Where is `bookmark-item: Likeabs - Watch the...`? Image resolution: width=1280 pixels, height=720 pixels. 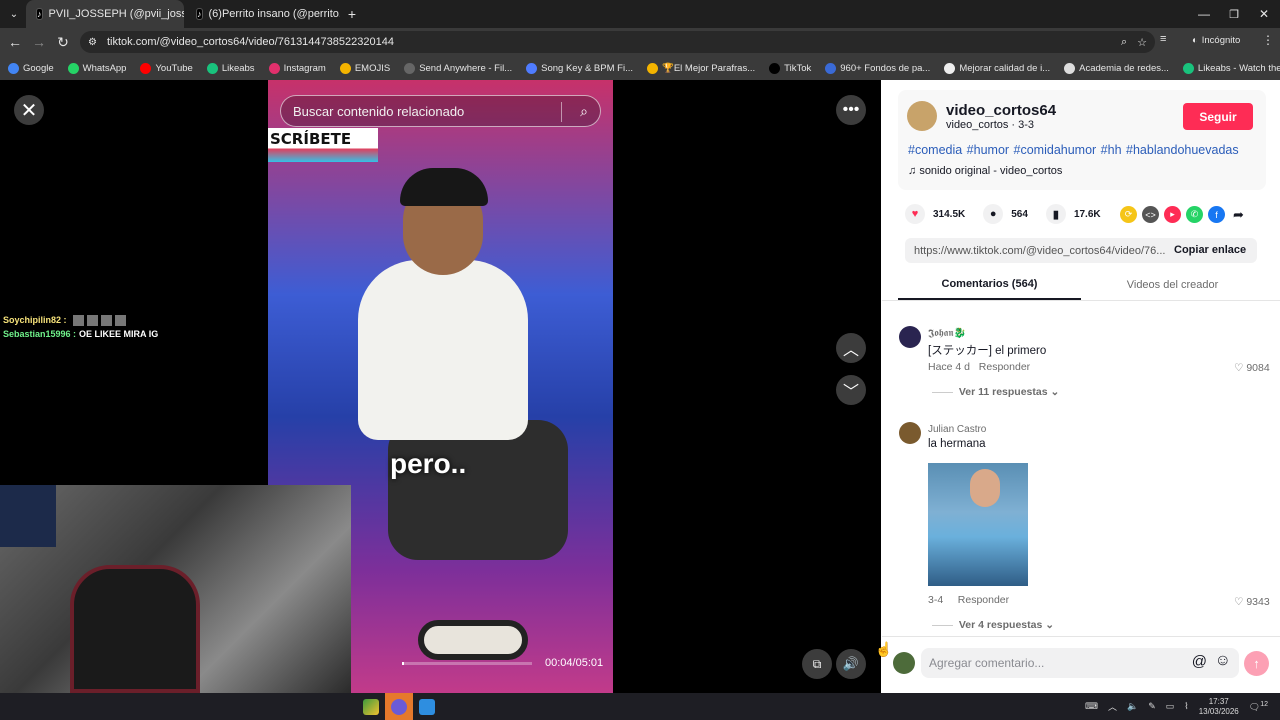 bookmark-item: Likeabs - Watch the... is located at coordinates (1231, 68).